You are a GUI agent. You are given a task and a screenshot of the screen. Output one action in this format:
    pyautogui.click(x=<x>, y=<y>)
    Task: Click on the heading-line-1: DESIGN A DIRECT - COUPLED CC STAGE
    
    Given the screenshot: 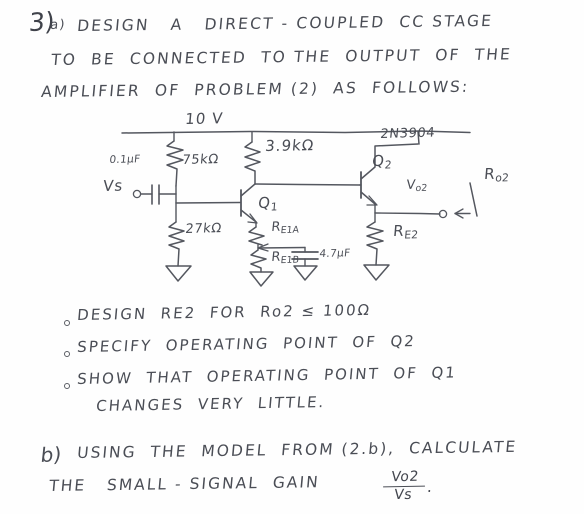 What is the action you would take?
    pyautogui.click(x=285, y=23)
    